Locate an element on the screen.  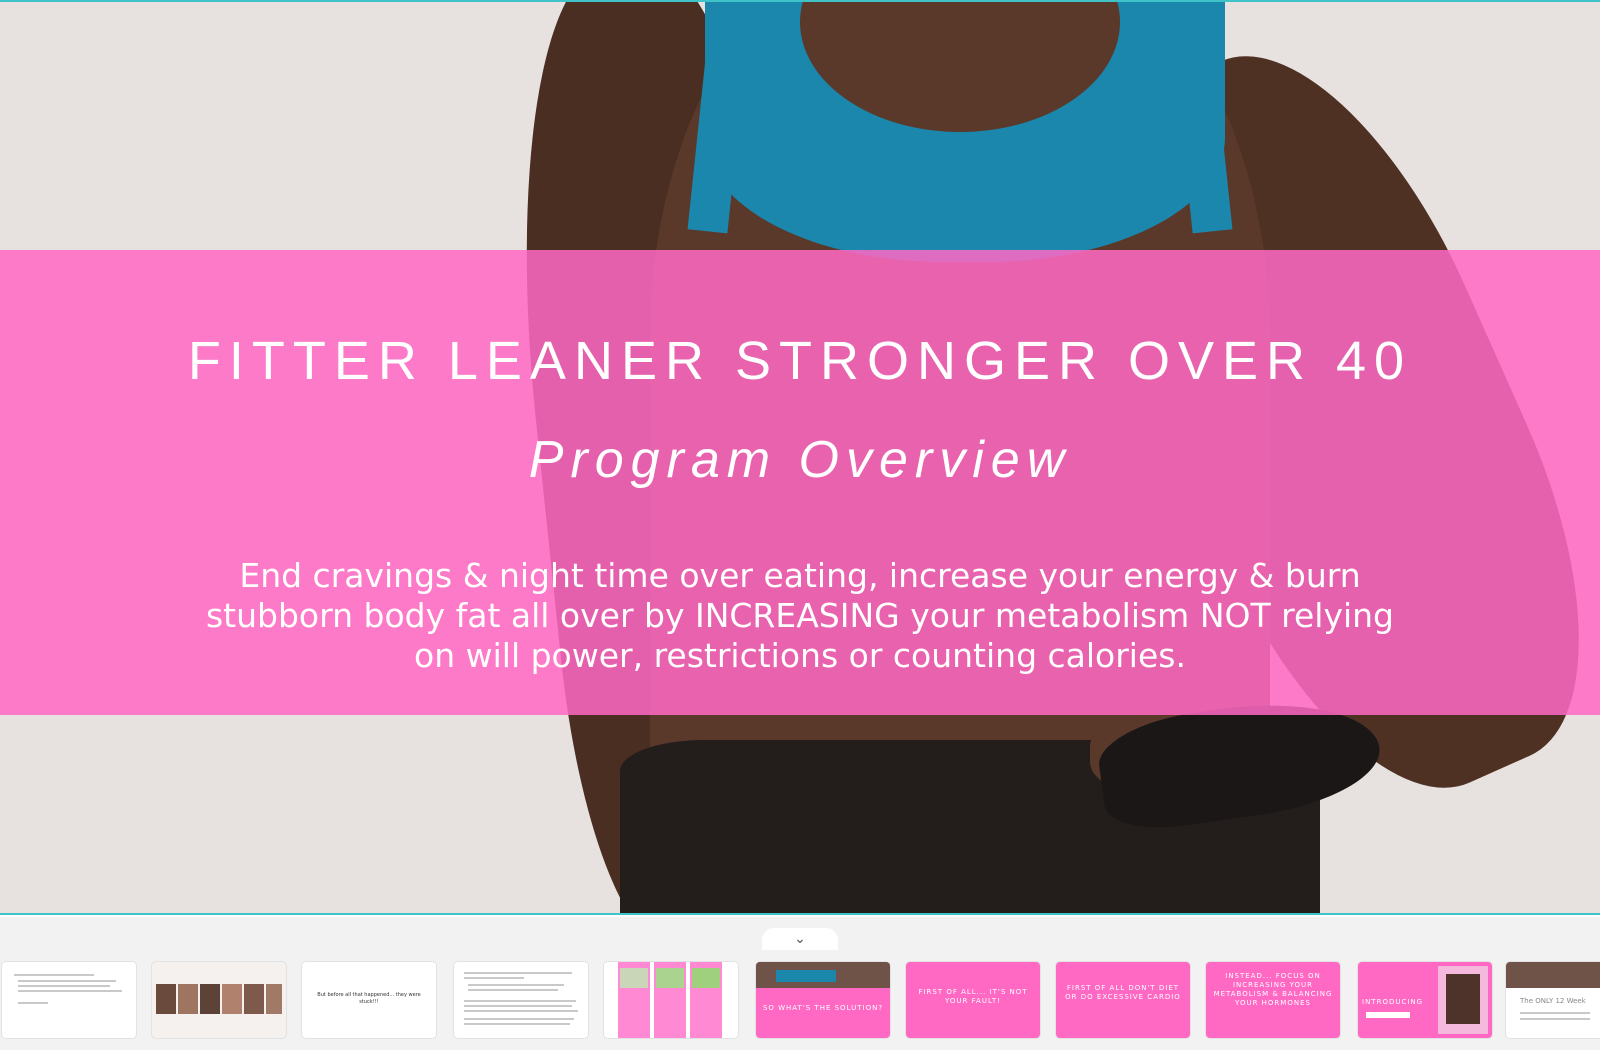
slide-thumbnail: SO WHAT'S THE SOLUTION? is located at coordinates (823, 1000).